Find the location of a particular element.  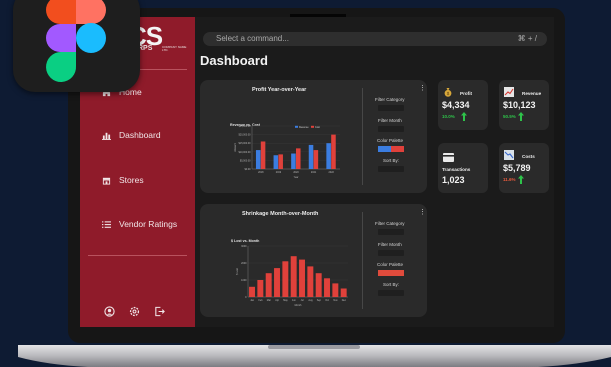

x-tick-label: 2018 is located at coordinates (261, 172).